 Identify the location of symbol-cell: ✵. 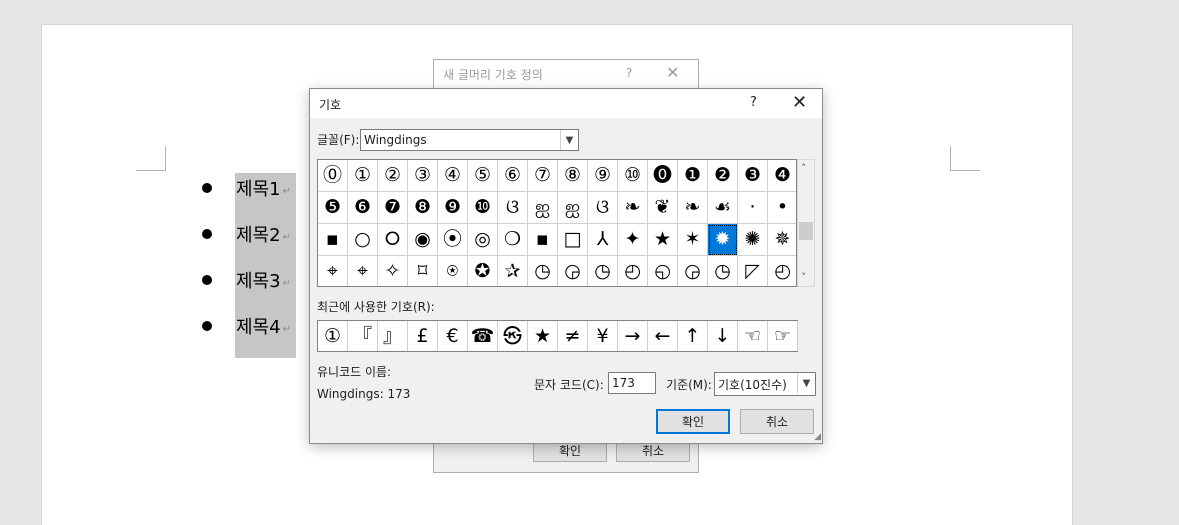
(782, 240).